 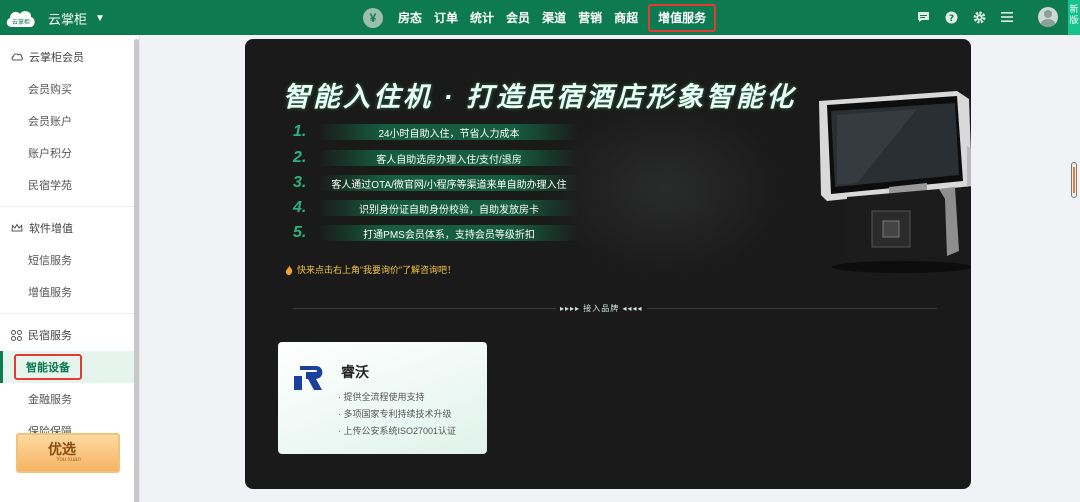 I want to click on nav-statistics: 统计, so click(x=482, y=18).